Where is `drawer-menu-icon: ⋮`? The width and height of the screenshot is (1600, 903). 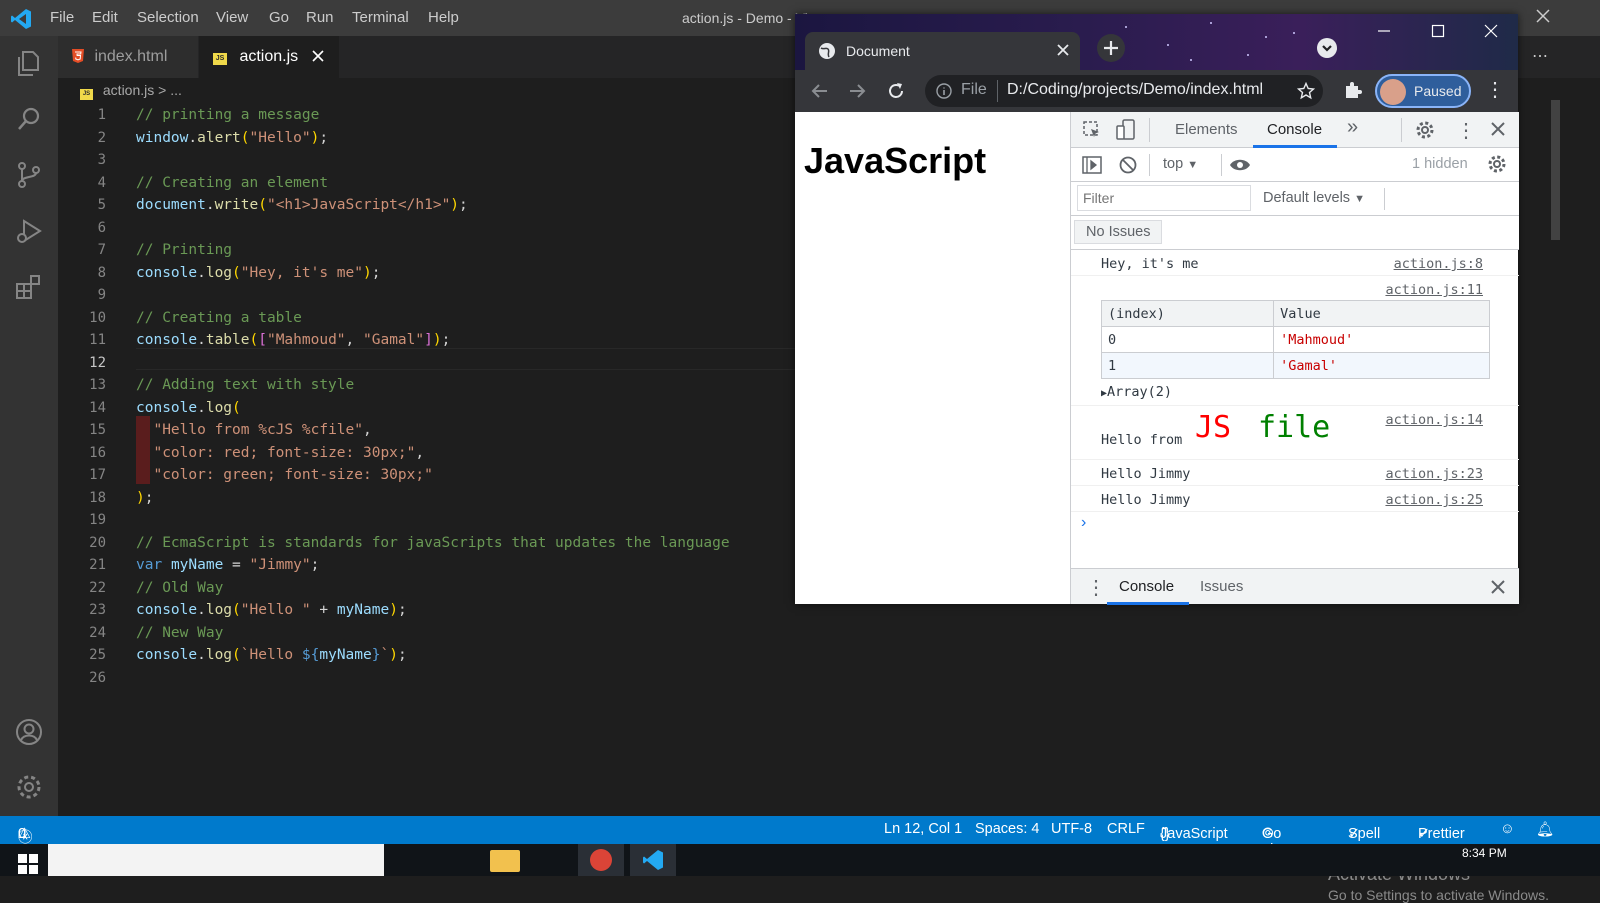
drawer-menu-icon: ⋮ is located at coordinates (1096, 587).